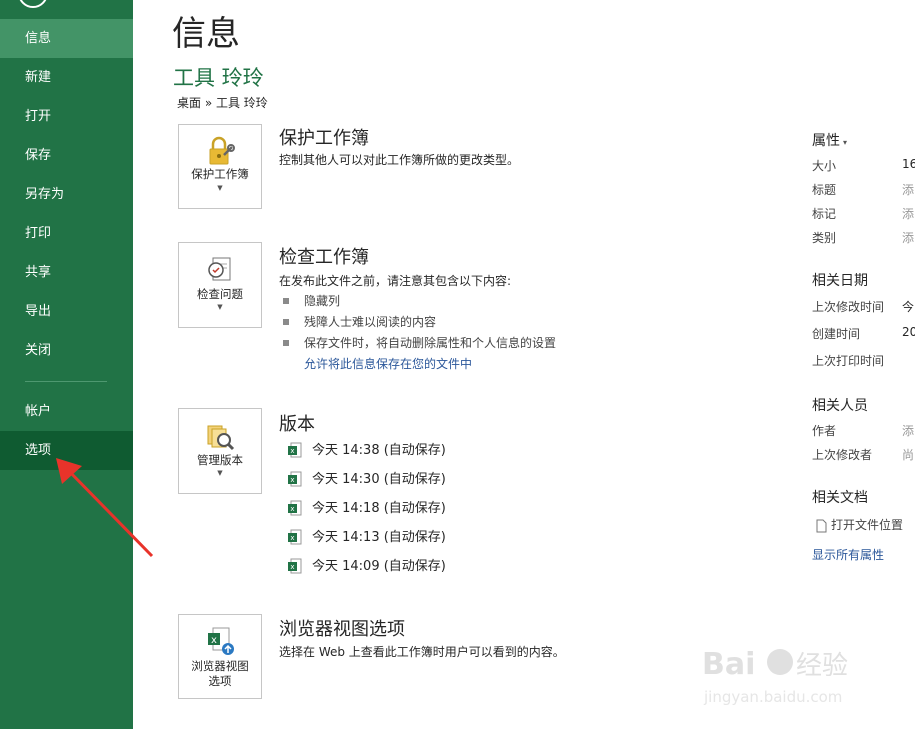  Describe the element at coordinates (822, 666) in the screenshot. I see `svg-text: 经验` at that location.